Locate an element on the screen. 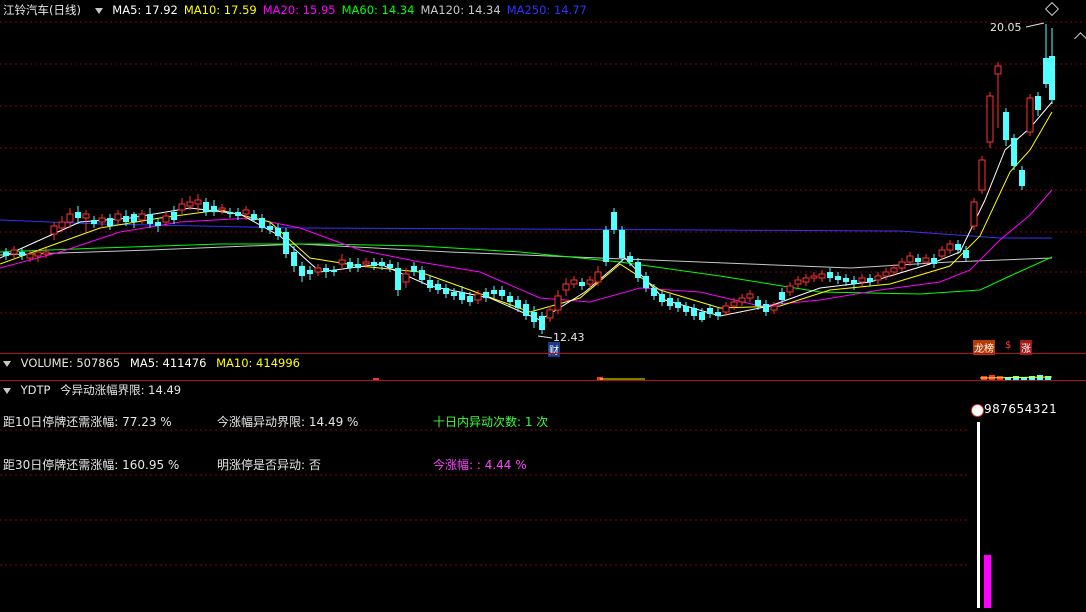 This screenshot has width=1086, height=612. finance-marker: 财 is located at coordinates (554, 349).